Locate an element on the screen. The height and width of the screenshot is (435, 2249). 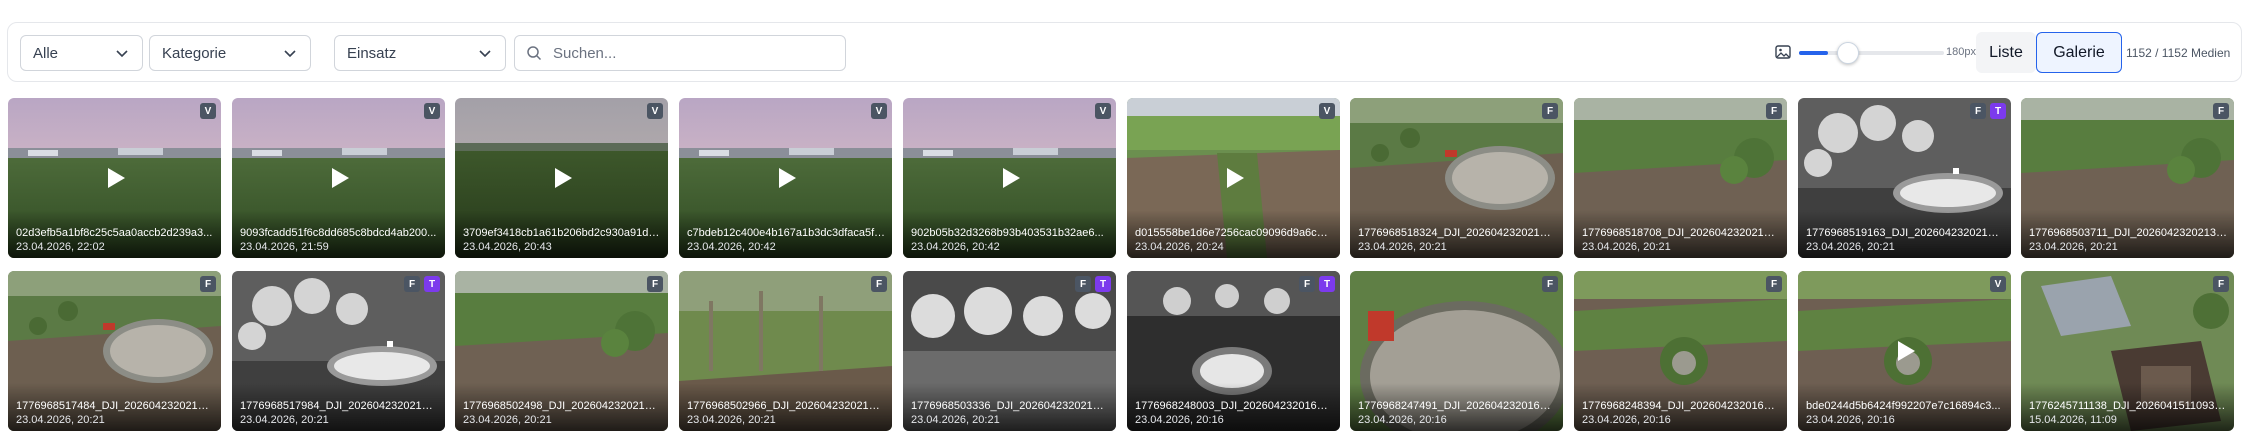
search-box is located at coordinates (680, 53).